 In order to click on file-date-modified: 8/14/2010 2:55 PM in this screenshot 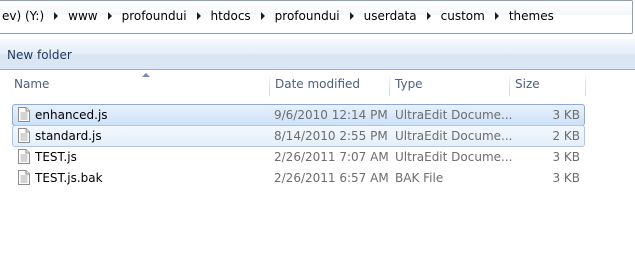, I will do `click(331, 136)`.